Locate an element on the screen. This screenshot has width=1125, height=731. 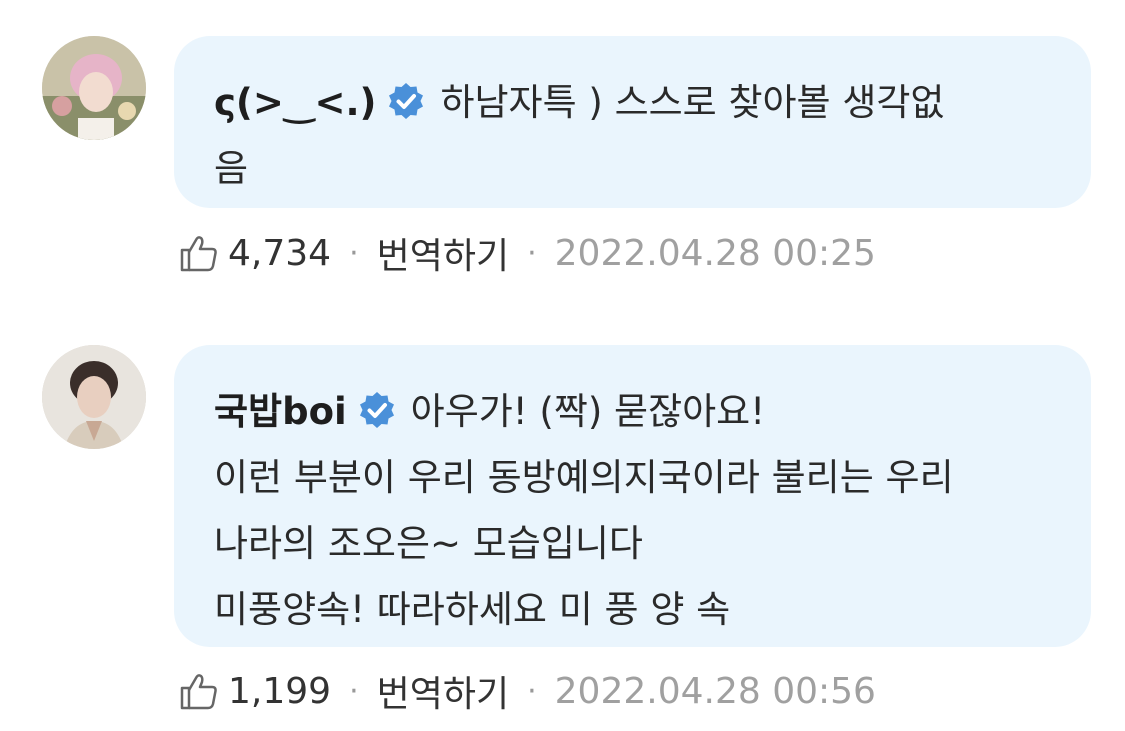
comment-line: 미풍양속! 따라하세요 미 풍 양 속 is located at coordinates (472, 609).